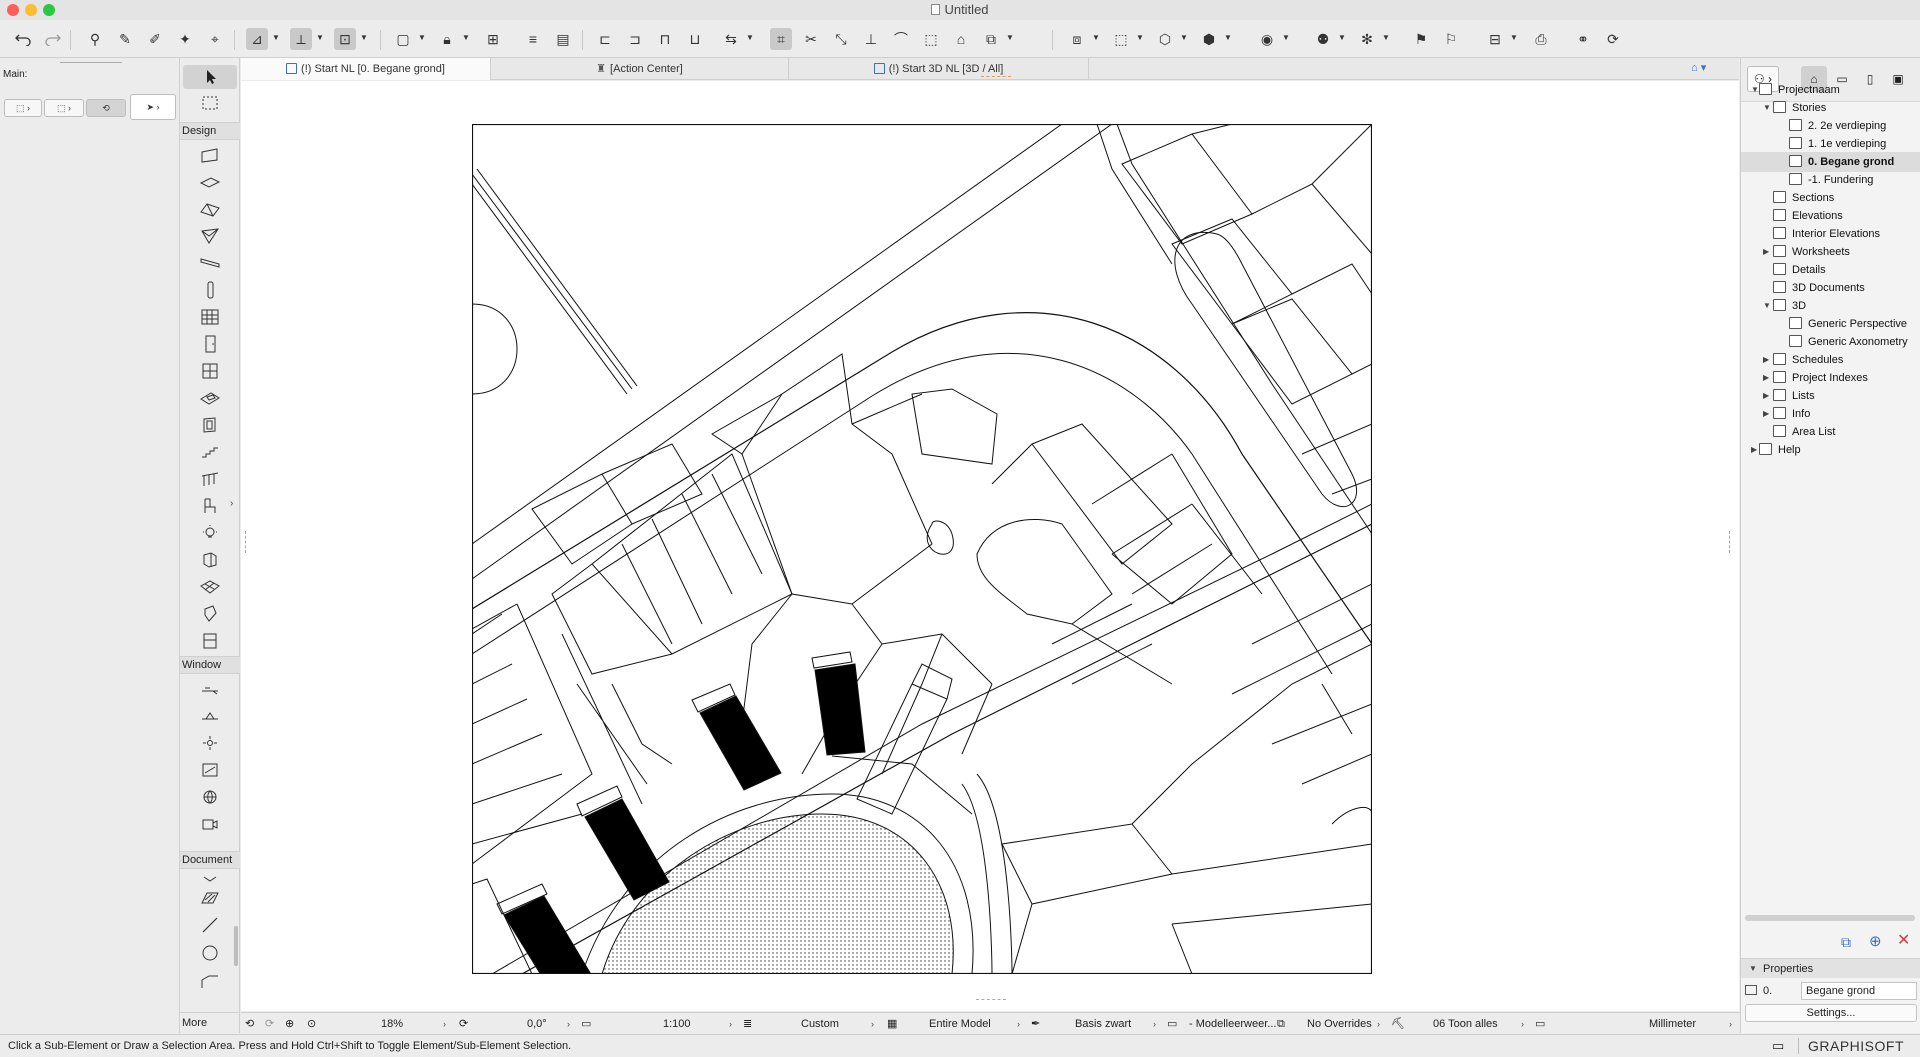  Describe the element at coordinates (210, 953) in the screenshot. I see `circle-tool` at that location.